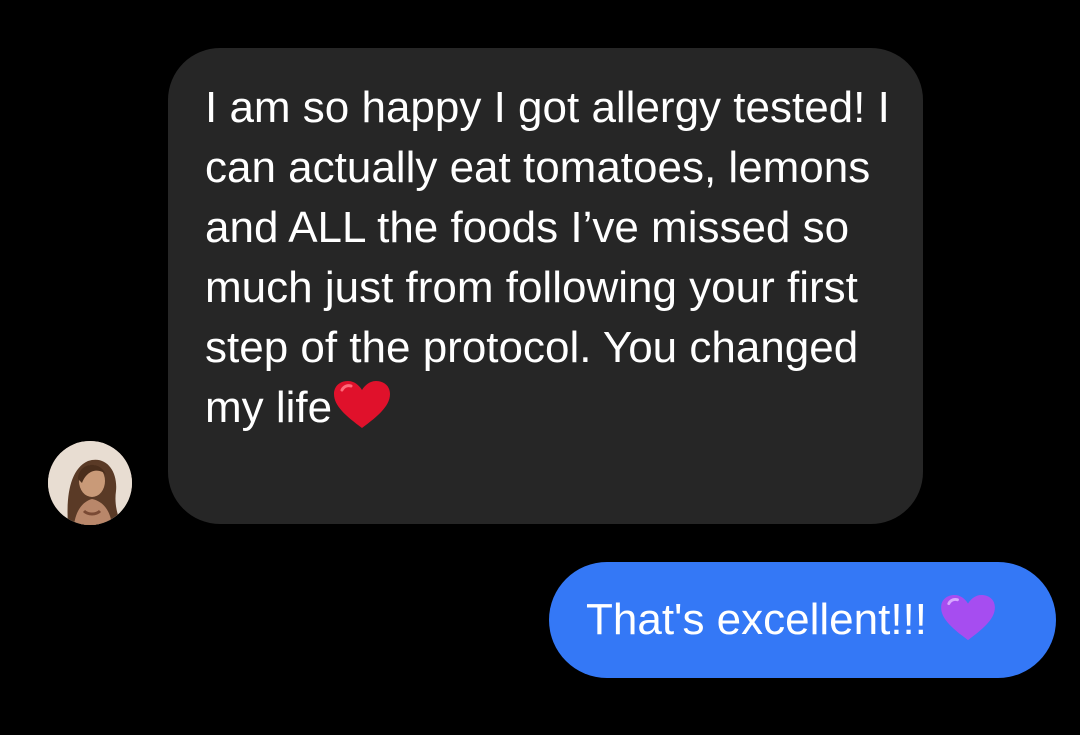 The height and width of the screenshot is (735, 1080). I want to click on outgoing-message-bubble: That's excellent!!!, so click(802, 620).